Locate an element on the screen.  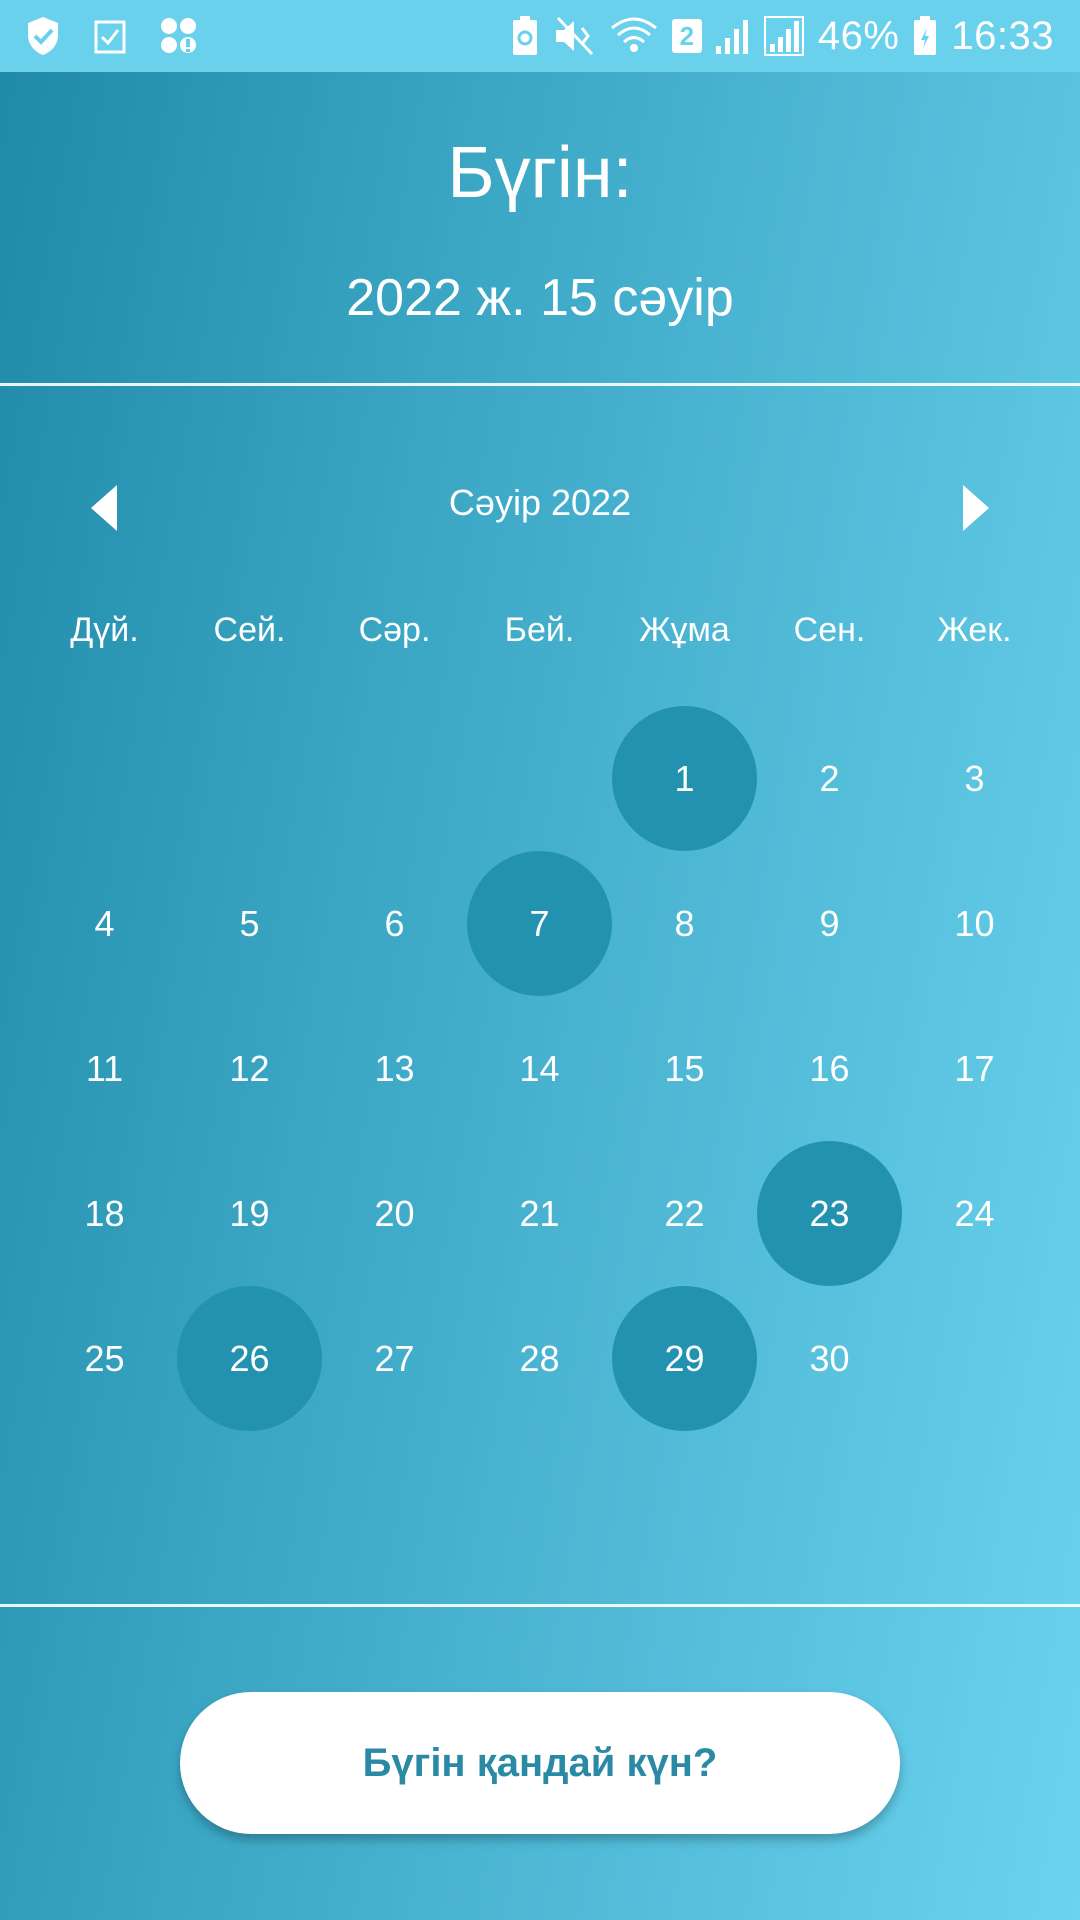
calendar-day: 8 is located at coordinates (684, 923).